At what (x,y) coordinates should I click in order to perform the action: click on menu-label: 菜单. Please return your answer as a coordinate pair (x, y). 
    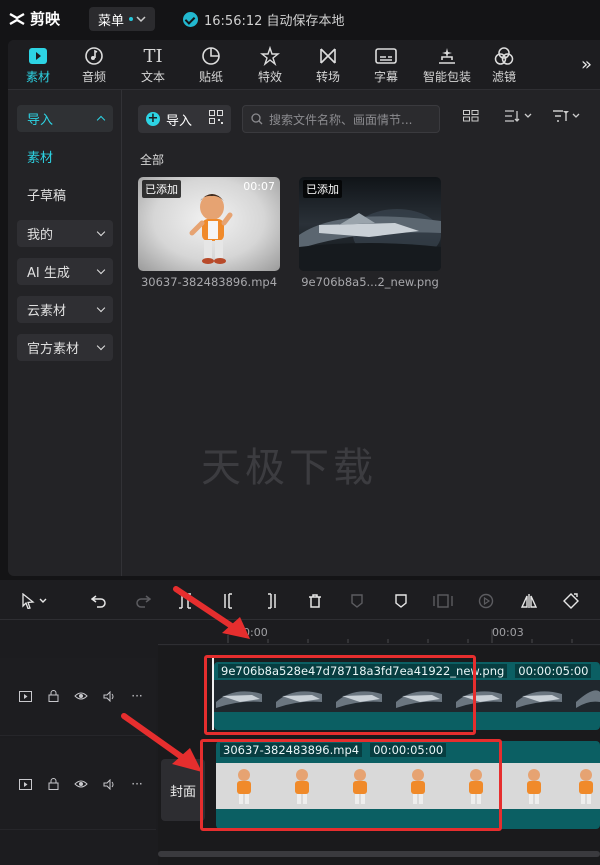
    Looking at the image, I should click on (110, 21).